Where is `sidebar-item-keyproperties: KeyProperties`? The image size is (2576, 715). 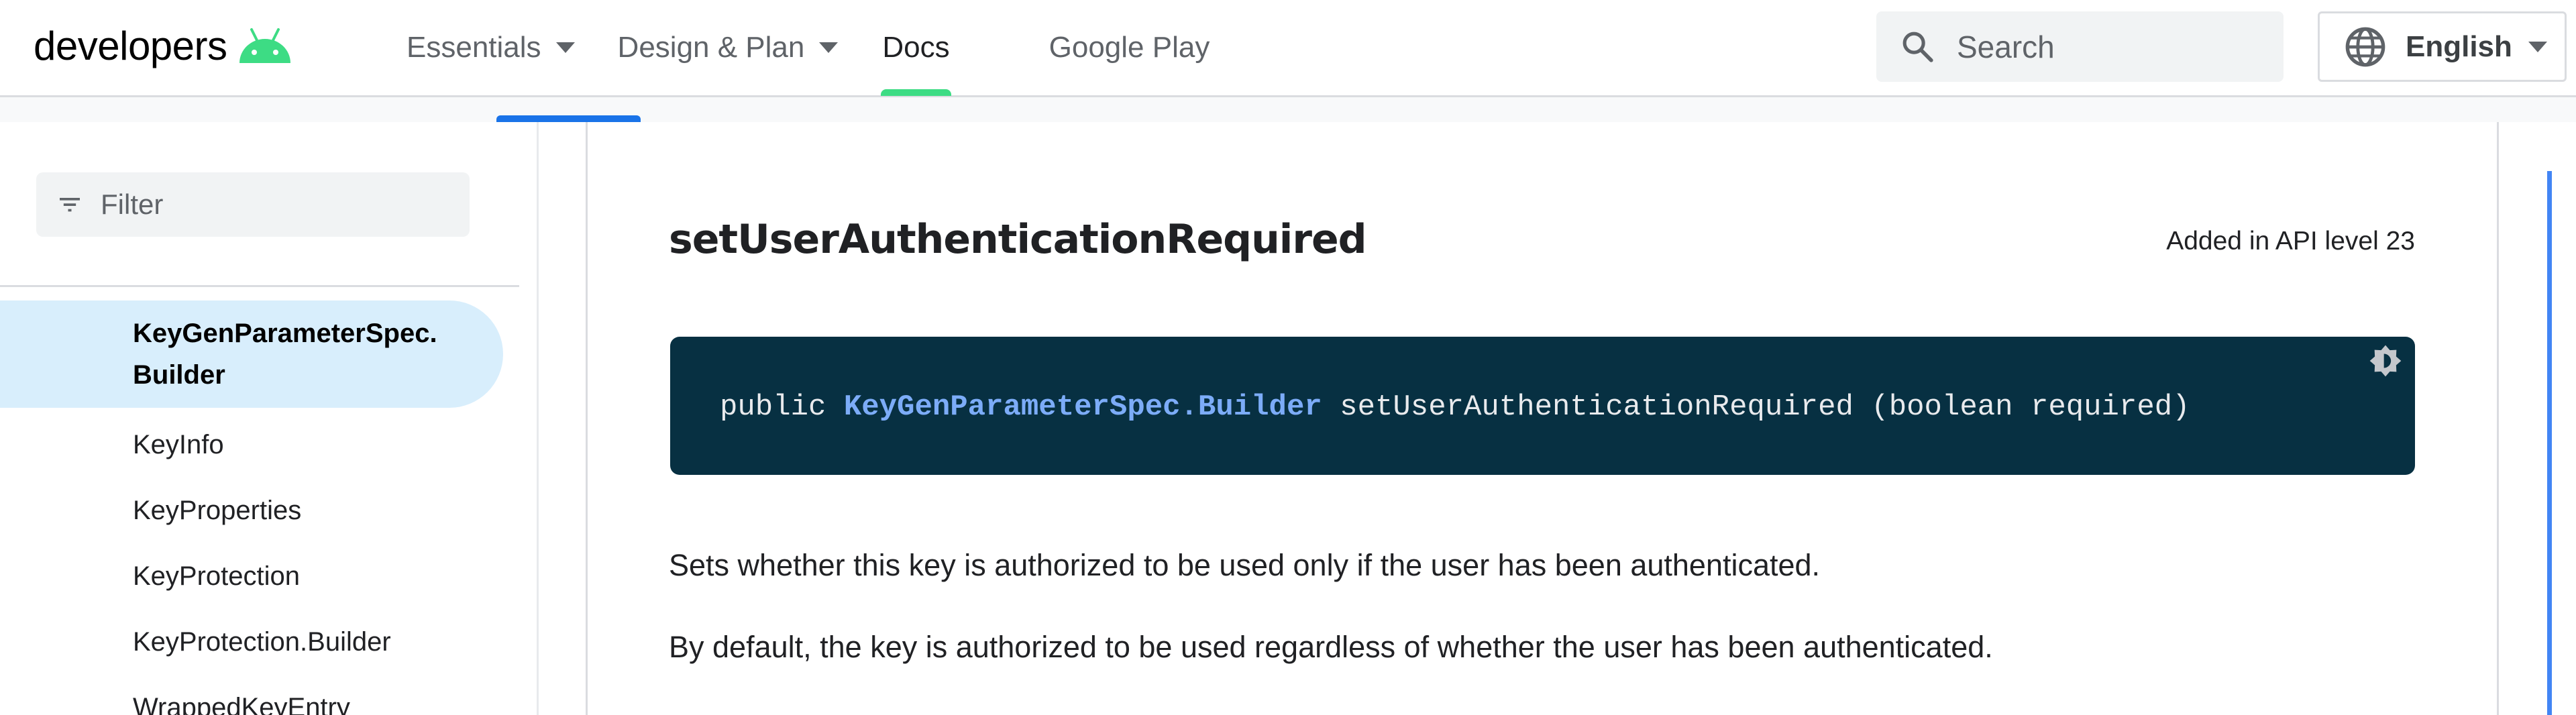 sidebar-item-keyproperties: KeyProperties is located at coordinates (259, 511).